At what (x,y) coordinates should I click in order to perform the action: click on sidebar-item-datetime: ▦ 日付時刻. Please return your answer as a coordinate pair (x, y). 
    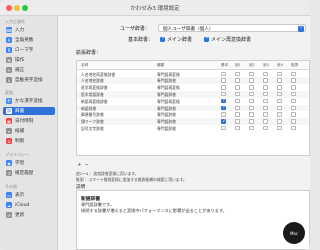
    Looking at the image, I should click on (29, 121).